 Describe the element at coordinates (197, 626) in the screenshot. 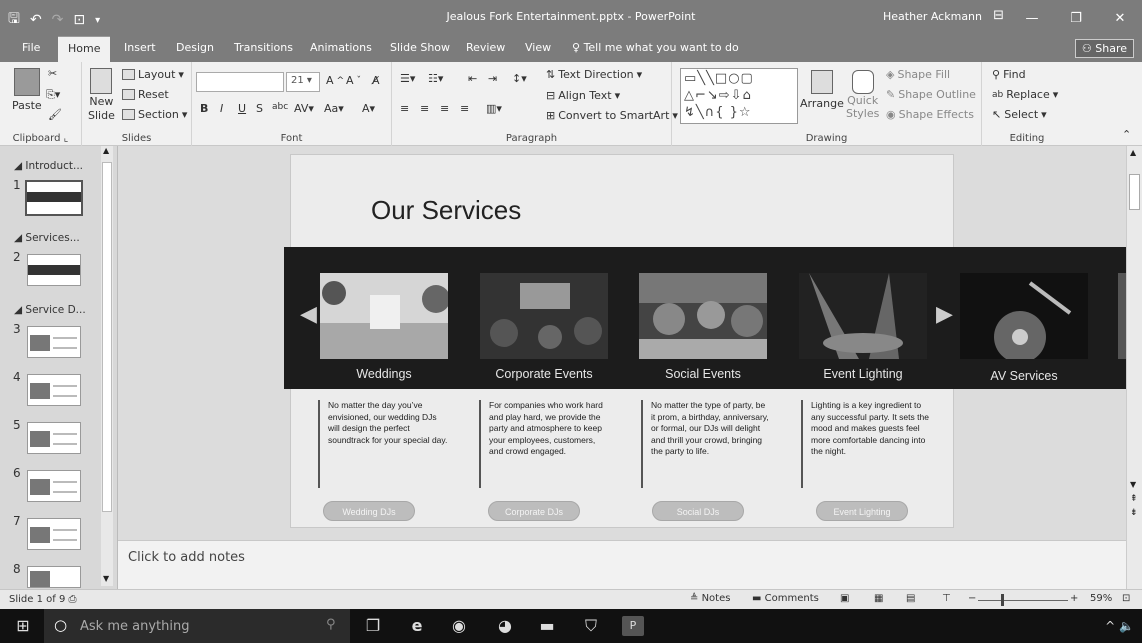

I see `cortana-search-box: ○ Ask me anything ⚲` at that location.